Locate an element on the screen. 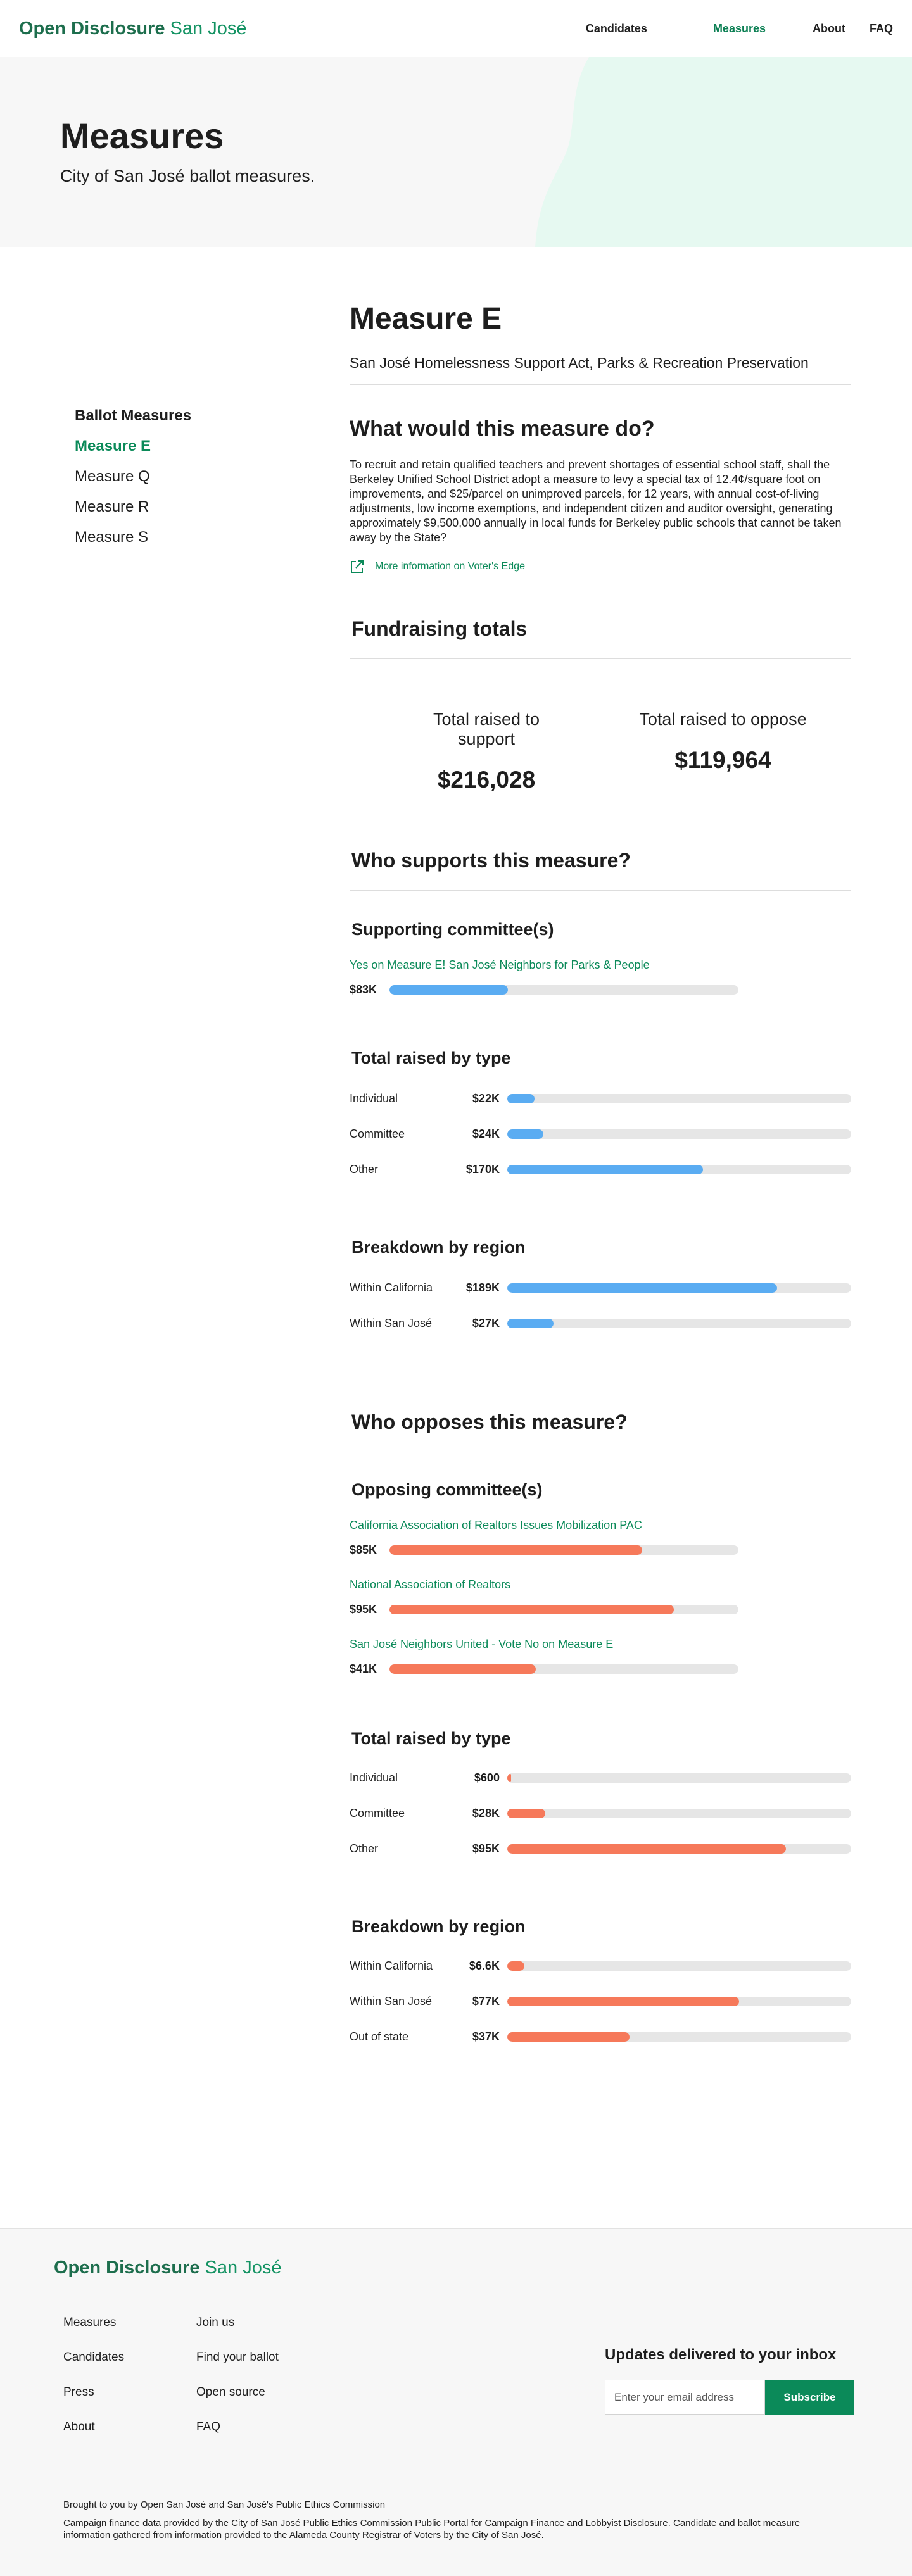 Image resolution: width=912 pixels, height=2576 pixels. footer-logo: Open Disclosure San José is located at coordinates (167, 2268).